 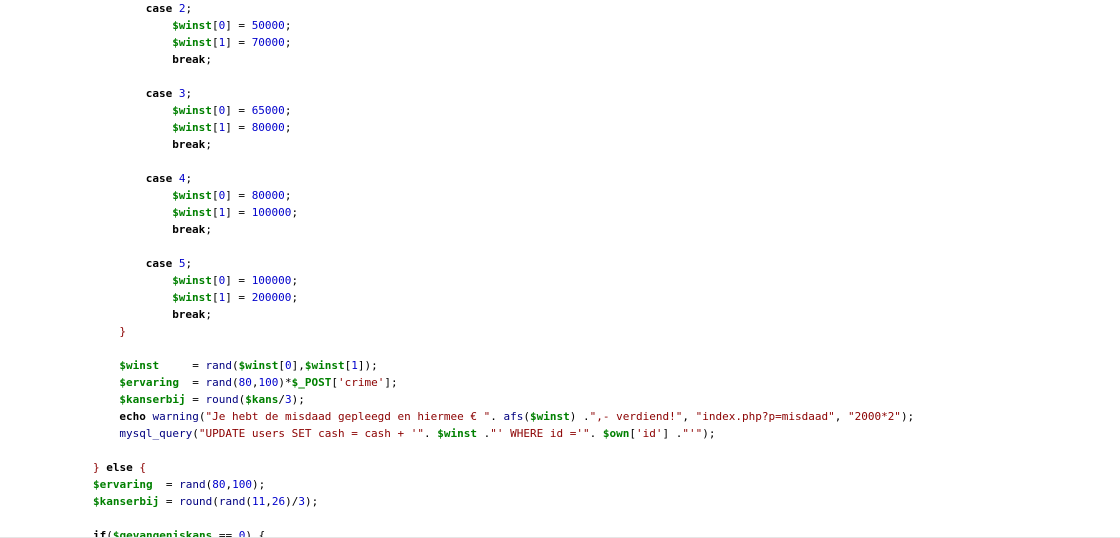 I want to click on code-token: 65000, so click(x=268, y=110).